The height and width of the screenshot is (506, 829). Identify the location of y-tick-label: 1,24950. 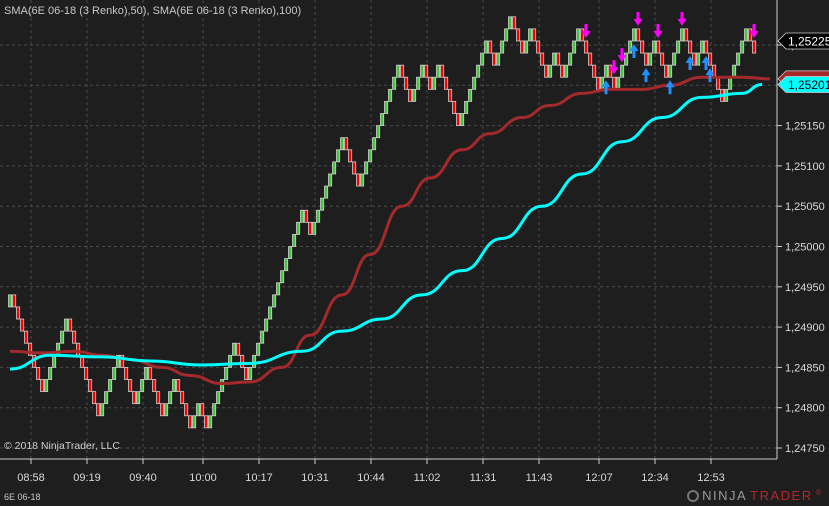
(805, 288).